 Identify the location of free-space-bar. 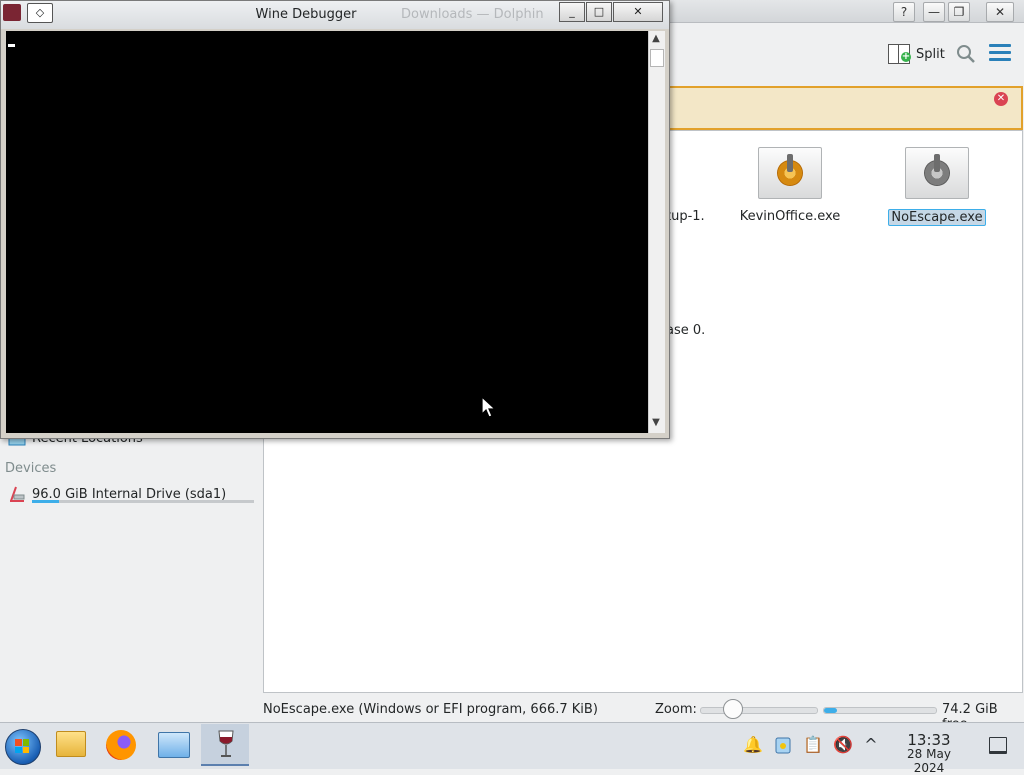
(880, 710).